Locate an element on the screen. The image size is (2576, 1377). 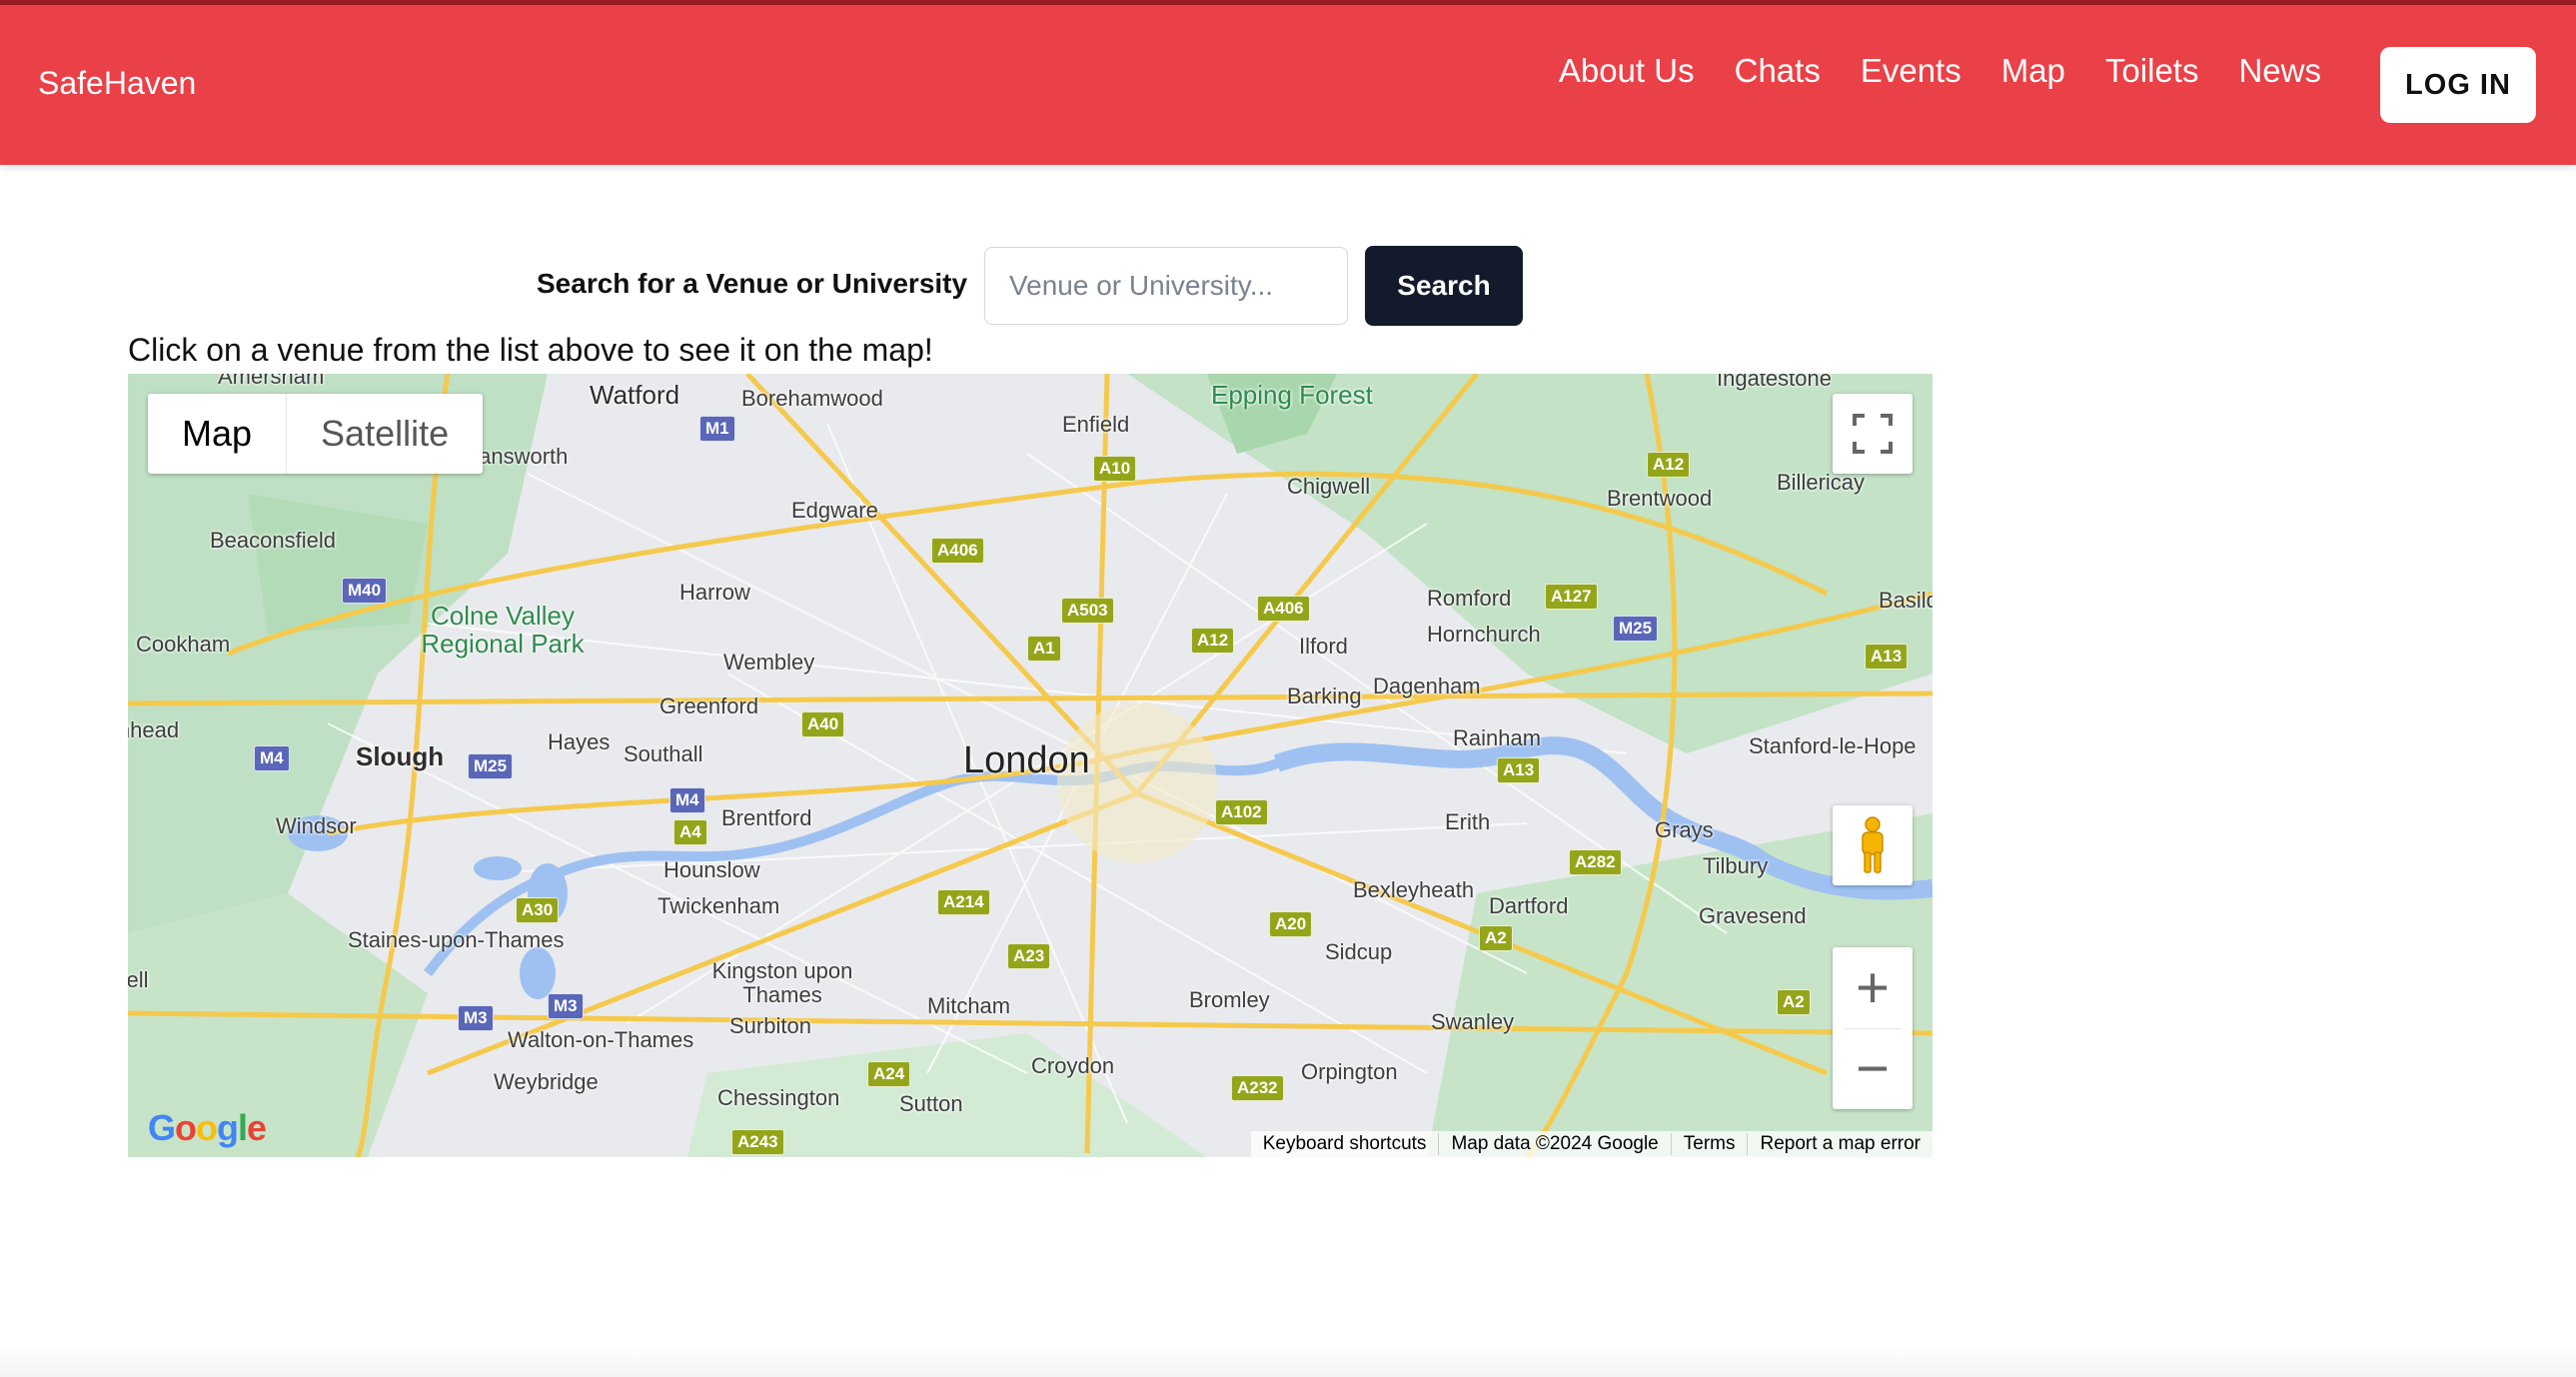
fullscreen-icon is located at coordinates (1873, 434).